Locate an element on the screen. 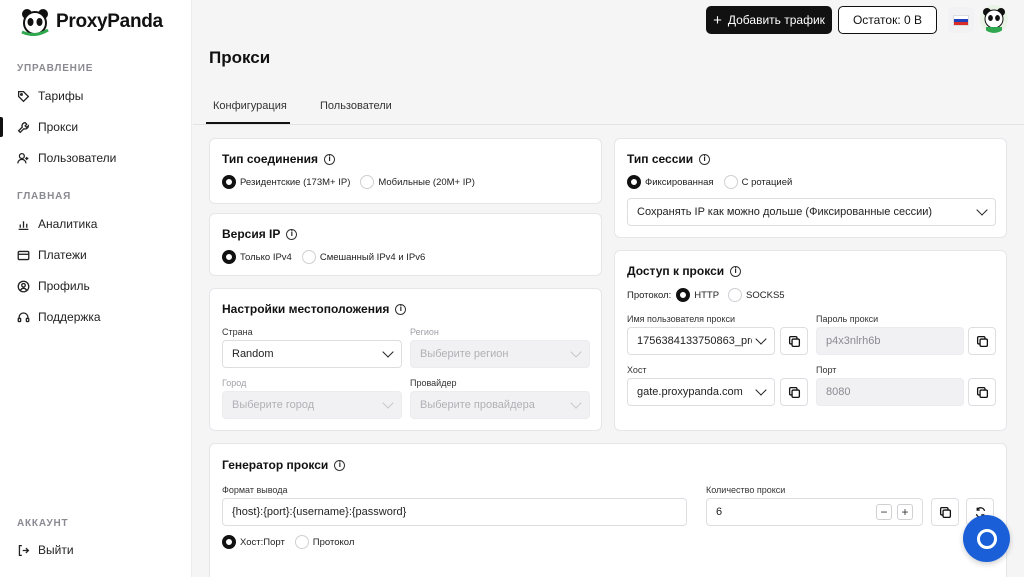 The width and height of the screenshot is (1024, 577). sidebar-item-tariffs: Тарифы is located at coordinates (102, 96).